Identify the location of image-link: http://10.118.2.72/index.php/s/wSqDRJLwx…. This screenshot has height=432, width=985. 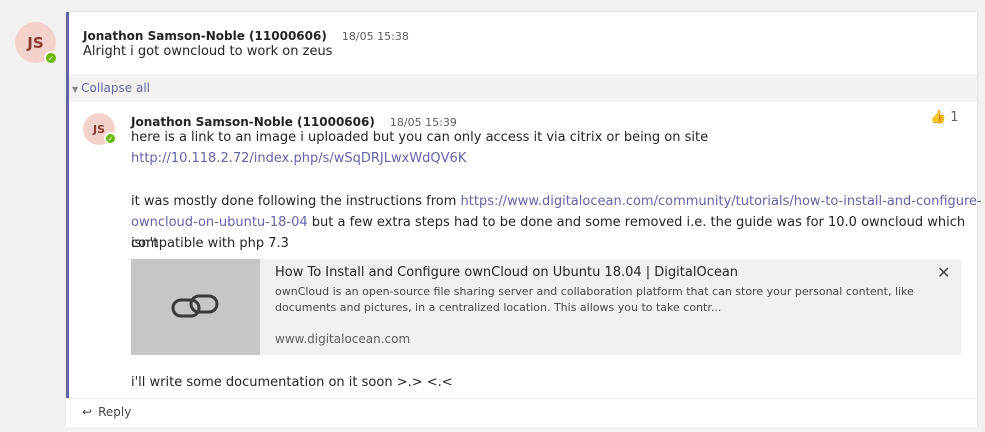
(298, 158).